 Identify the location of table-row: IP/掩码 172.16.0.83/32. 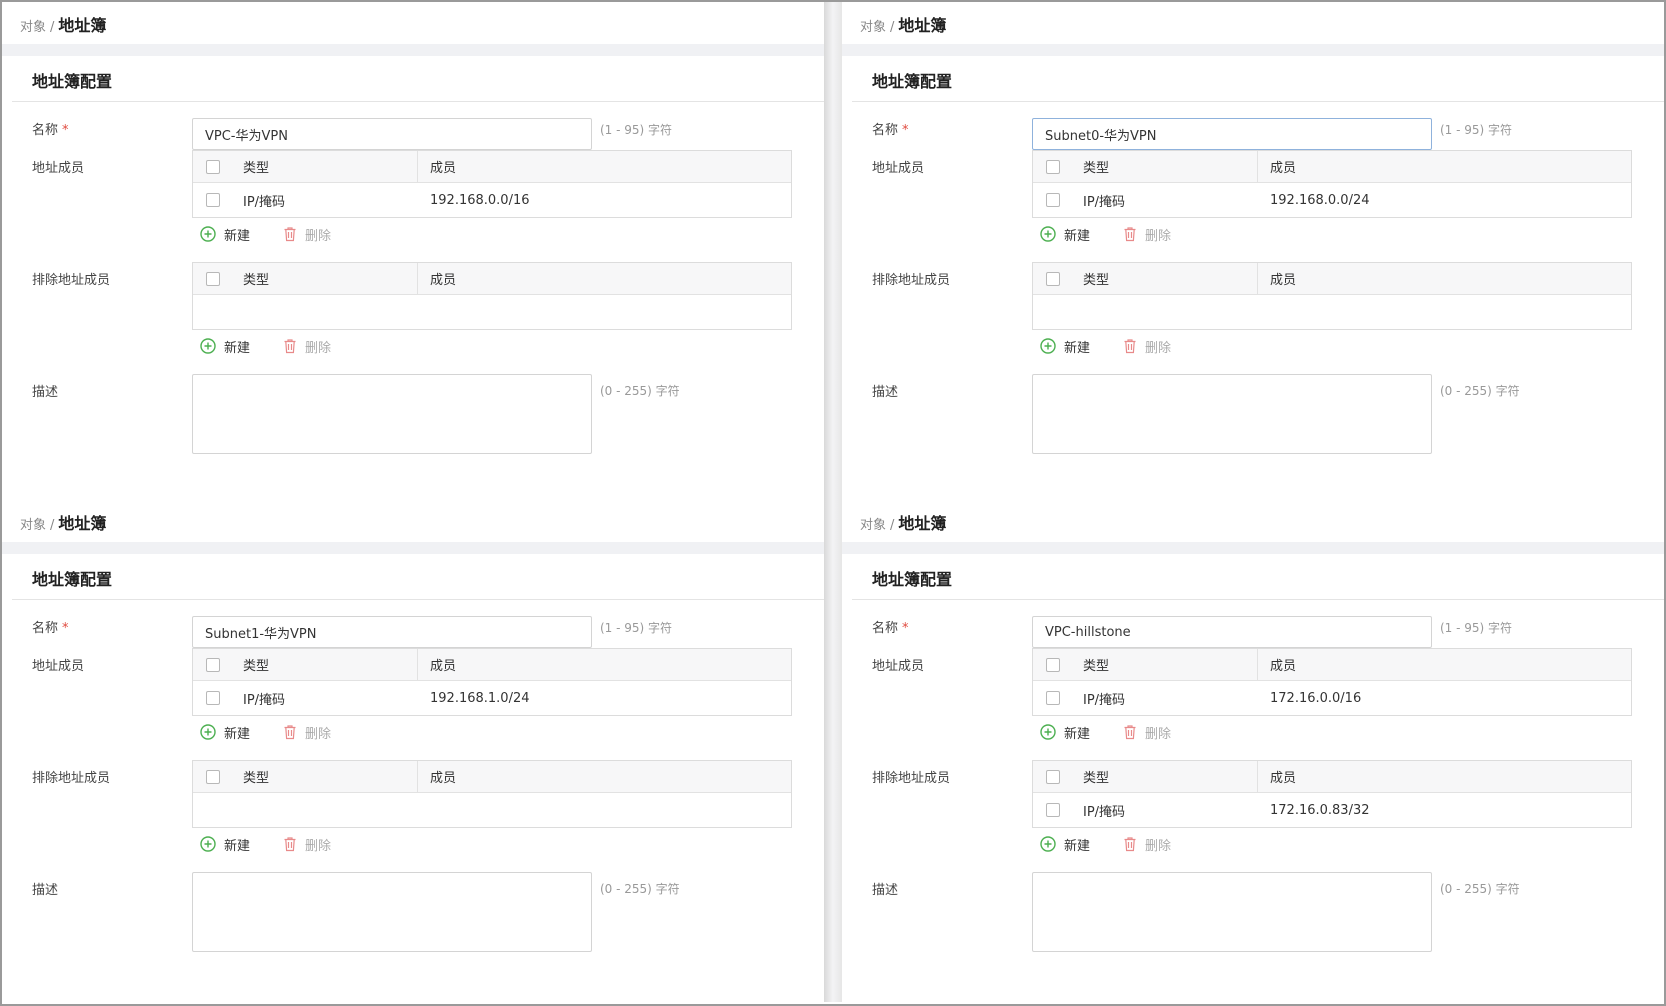
(1332, 810).